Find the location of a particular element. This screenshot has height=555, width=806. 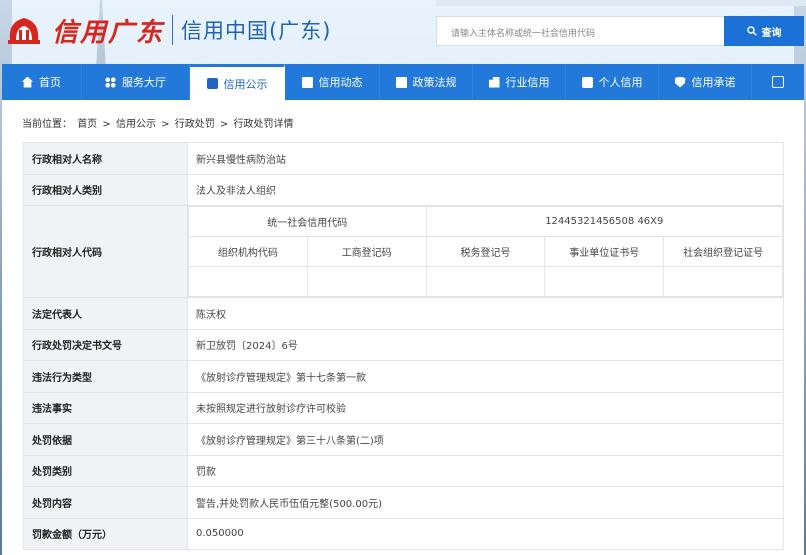

nav-label: 信用公示 is located at coordinates (245, 84).